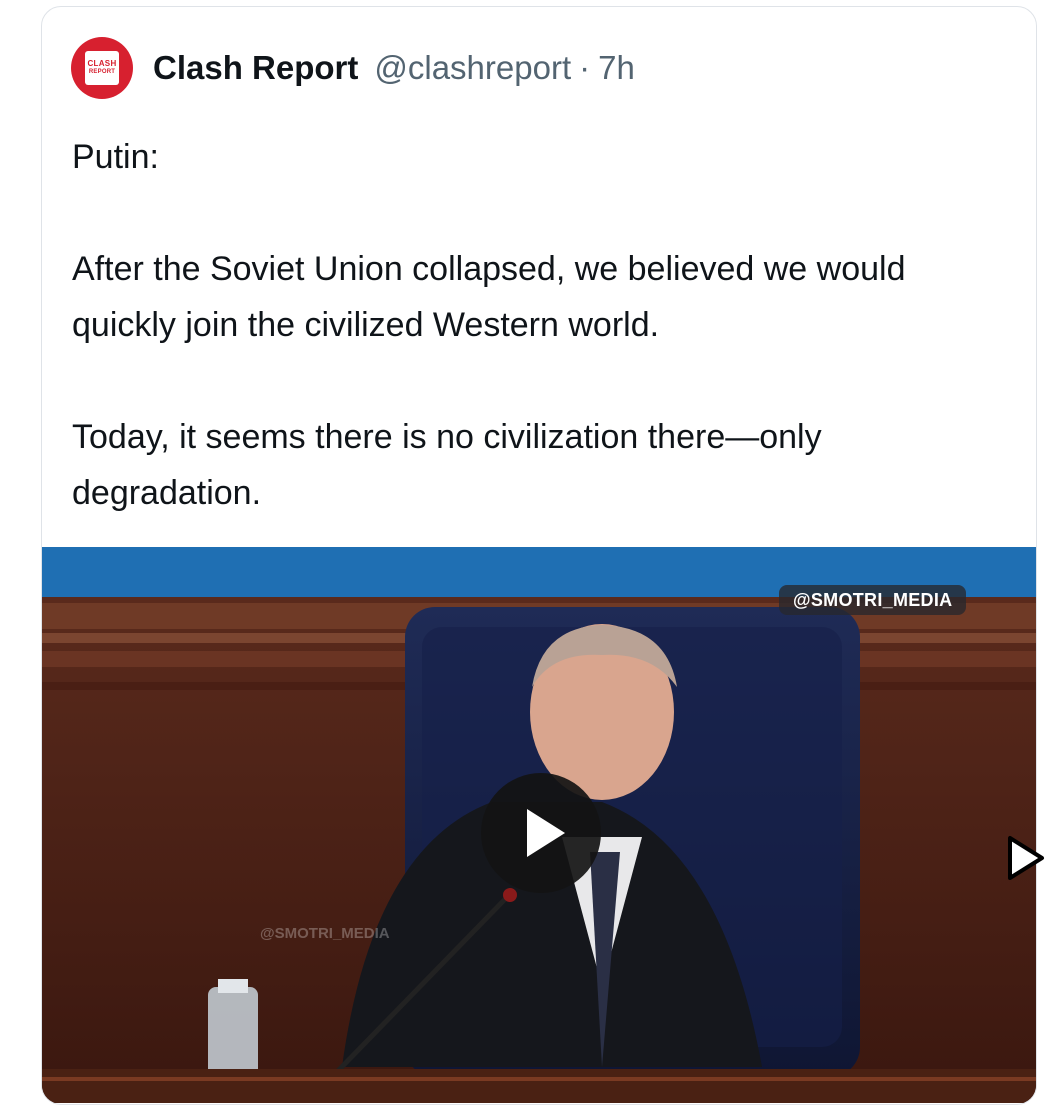 This screenshot has height=1111, width=1058. Describe the element at coordinates (546, 833) in the screenshot. I see `play-icon` at that location.